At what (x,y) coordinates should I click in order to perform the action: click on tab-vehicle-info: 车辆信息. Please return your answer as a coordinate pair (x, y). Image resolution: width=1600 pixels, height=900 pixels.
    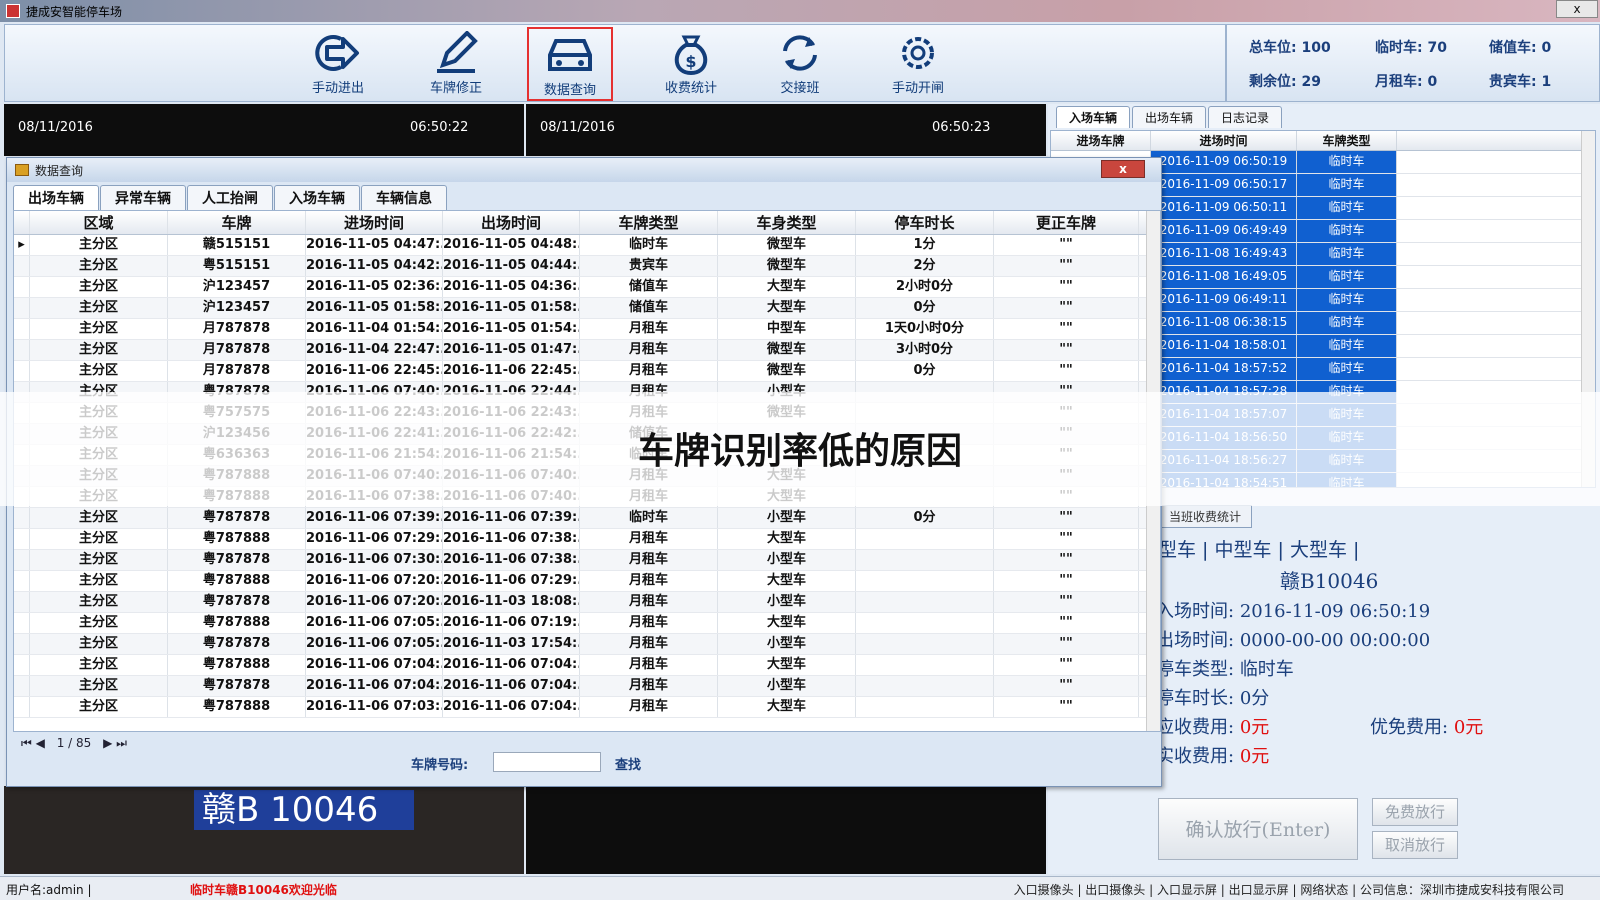
    Looking at the image, I should click on (404, 197).